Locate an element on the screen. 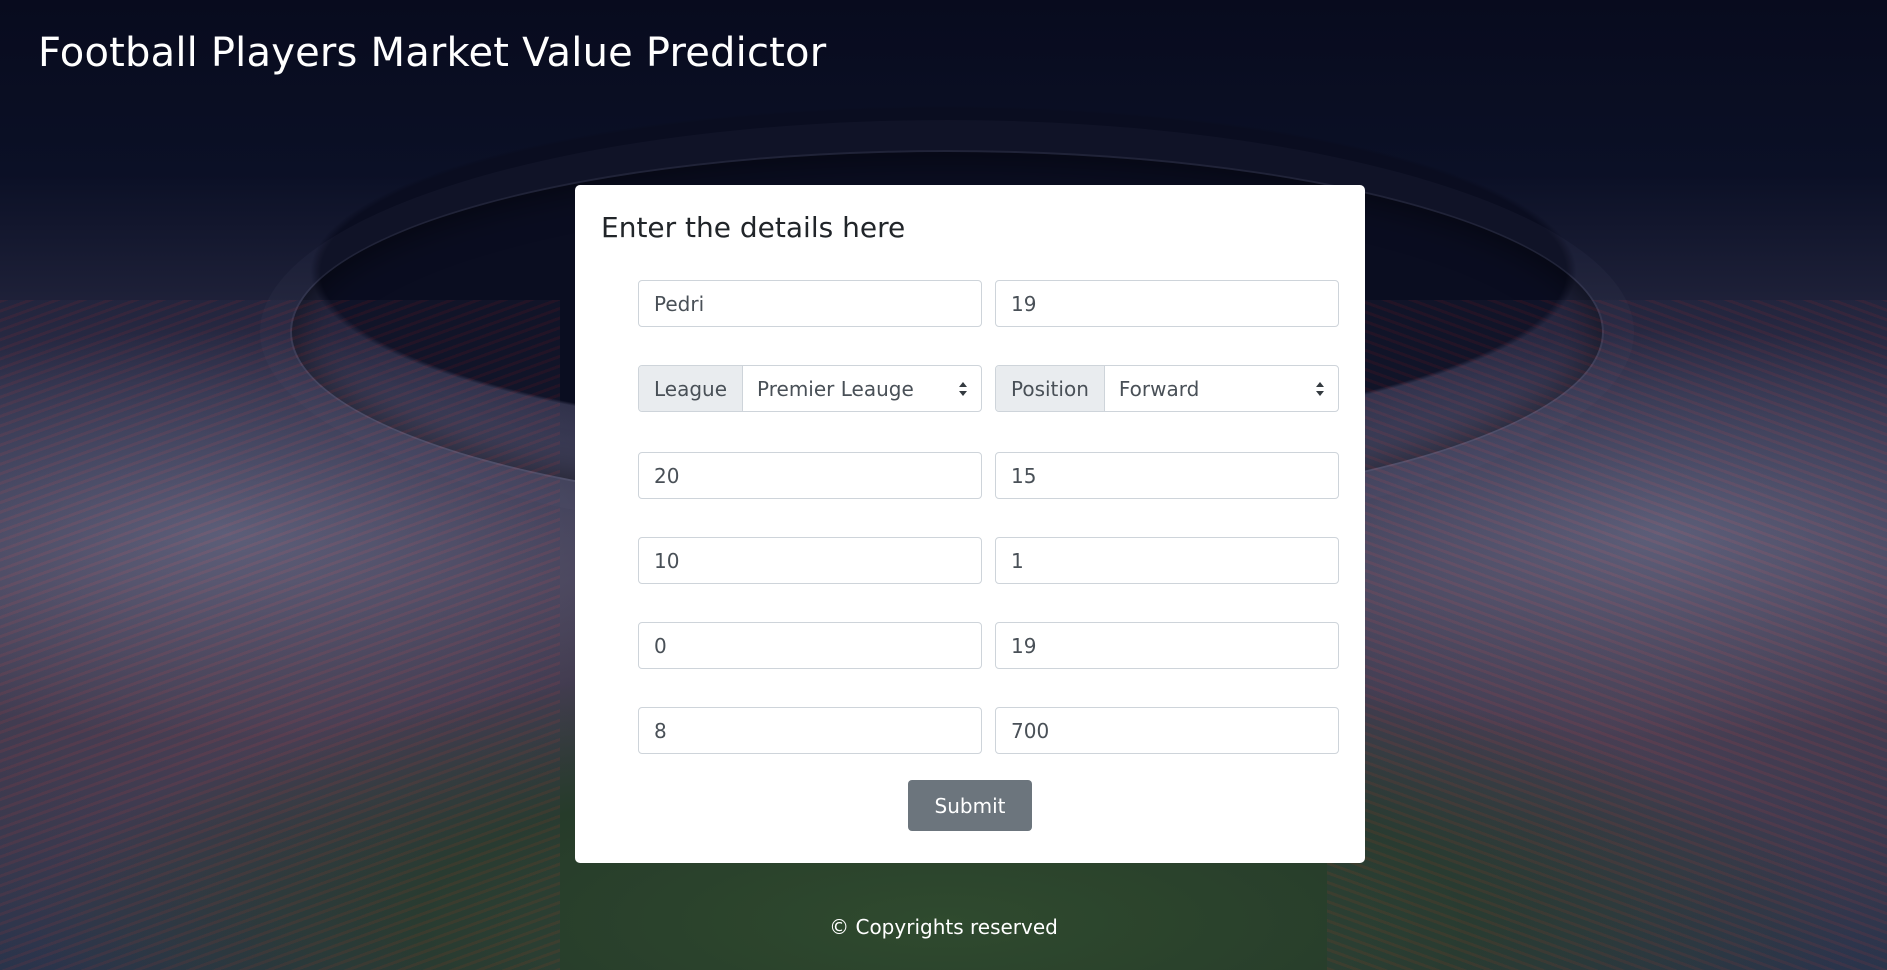 Image resolution: width=1887 pixels, height=970 pixels. stat-input-r4c2 is located at coordinates (1167, 560).